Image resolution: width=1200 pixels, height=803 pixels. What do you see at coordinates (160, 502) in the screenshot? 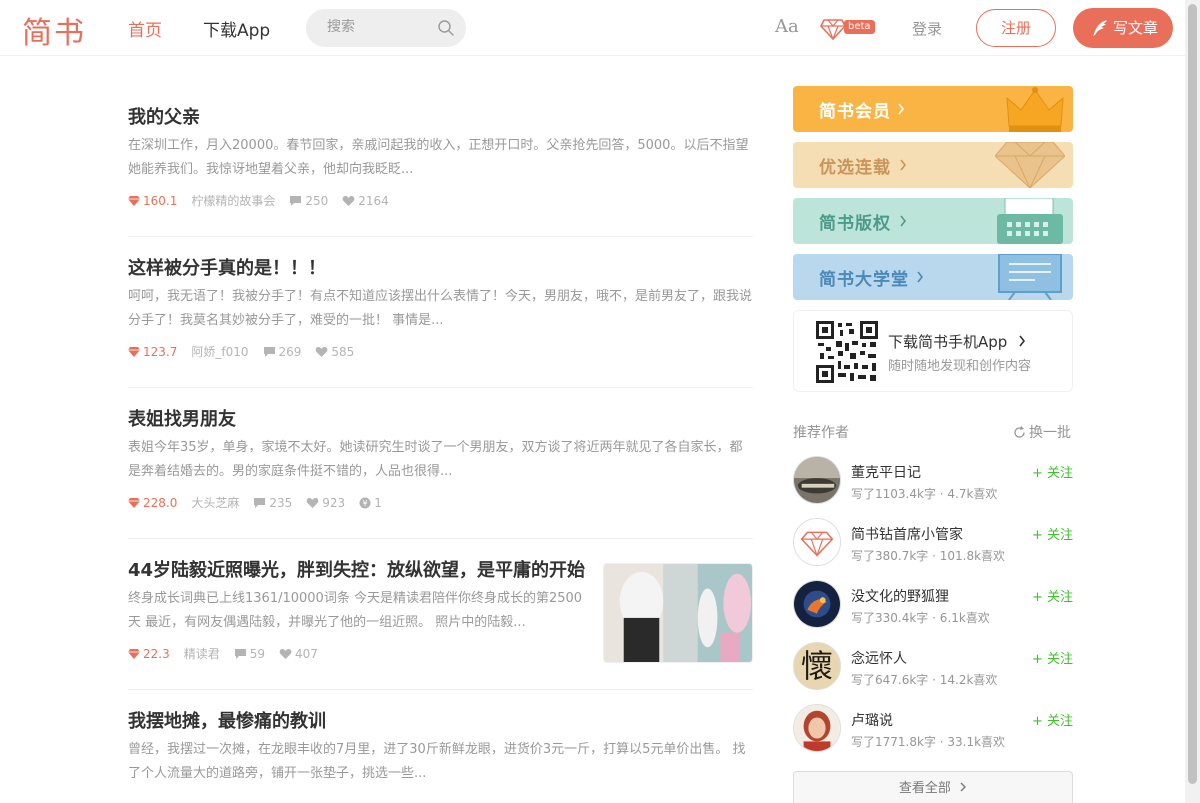
I see `jsd-value: 228.0` at bounding box center [160, 502].